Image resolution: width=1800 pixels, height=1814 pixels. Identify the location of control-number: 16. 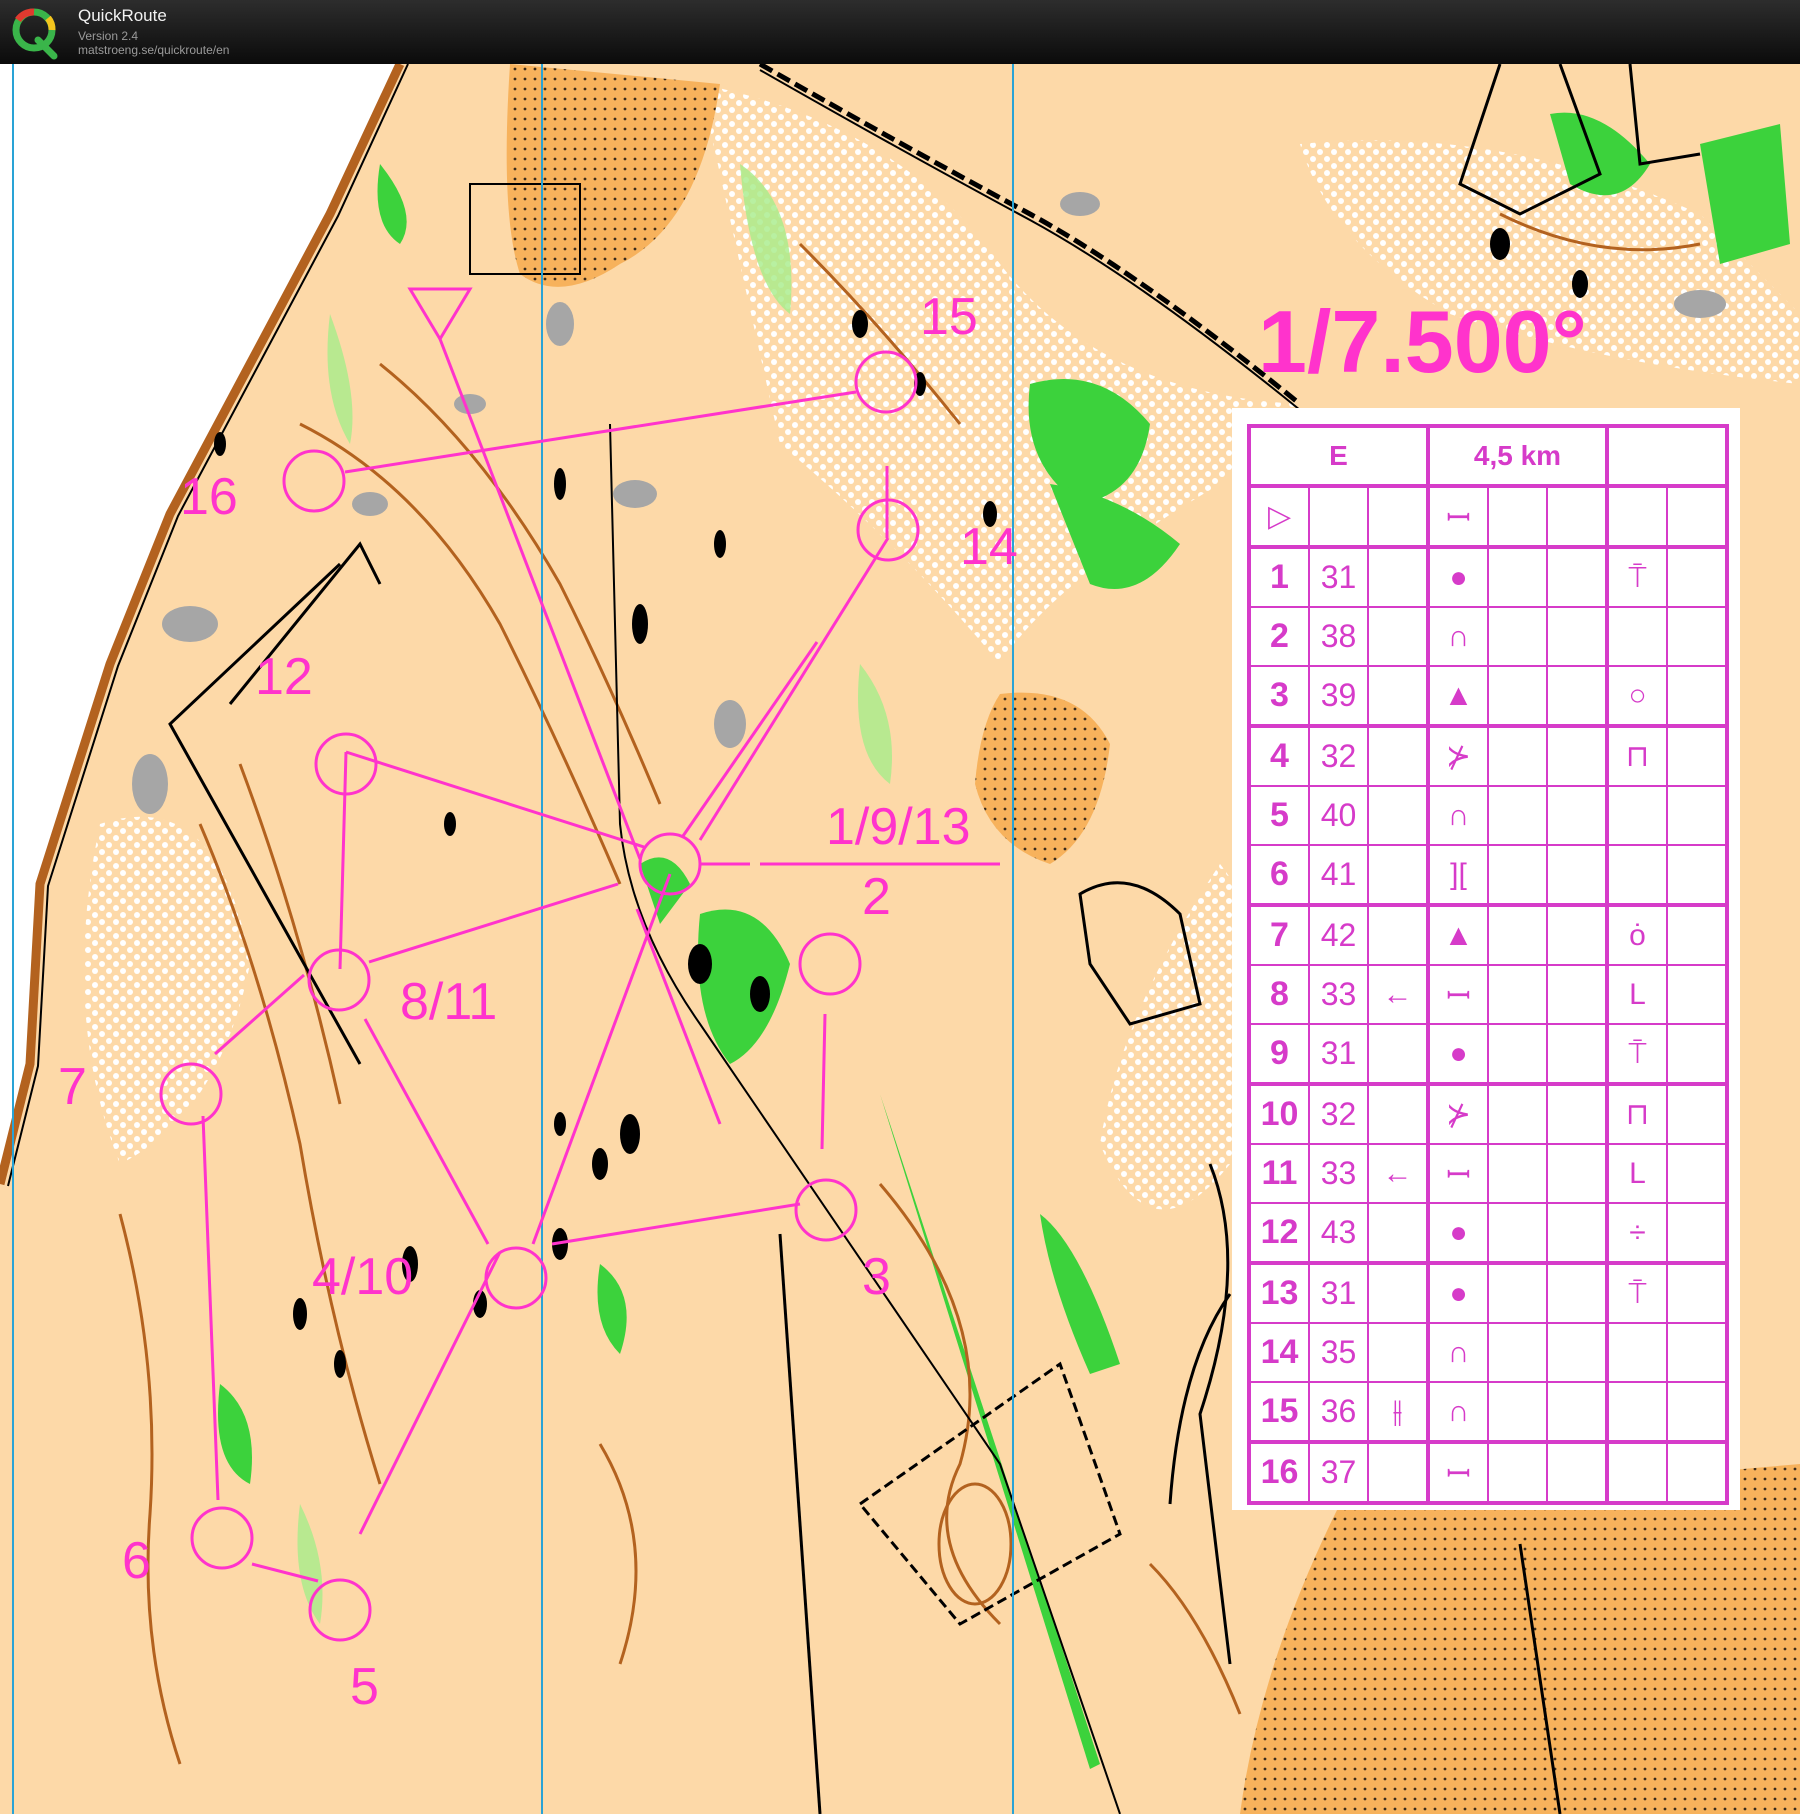
(1279, 1472).